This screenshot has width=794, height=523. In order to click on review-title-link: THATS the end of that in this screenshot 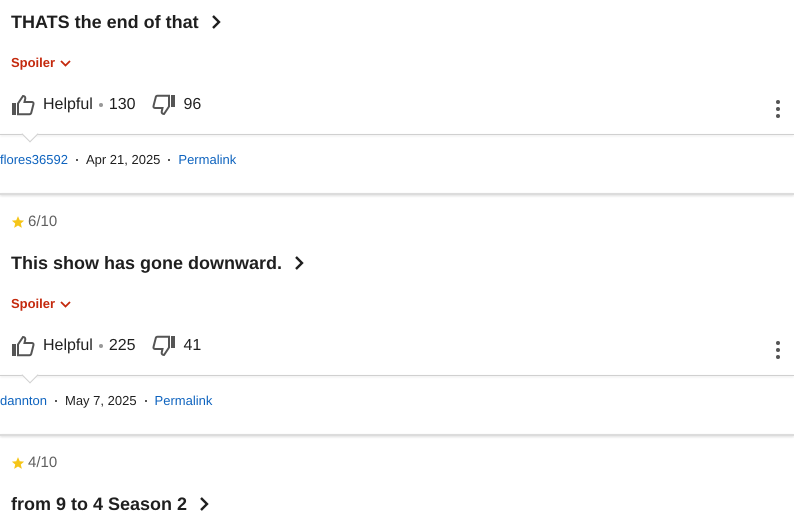, I will do `click(116, 22)`.